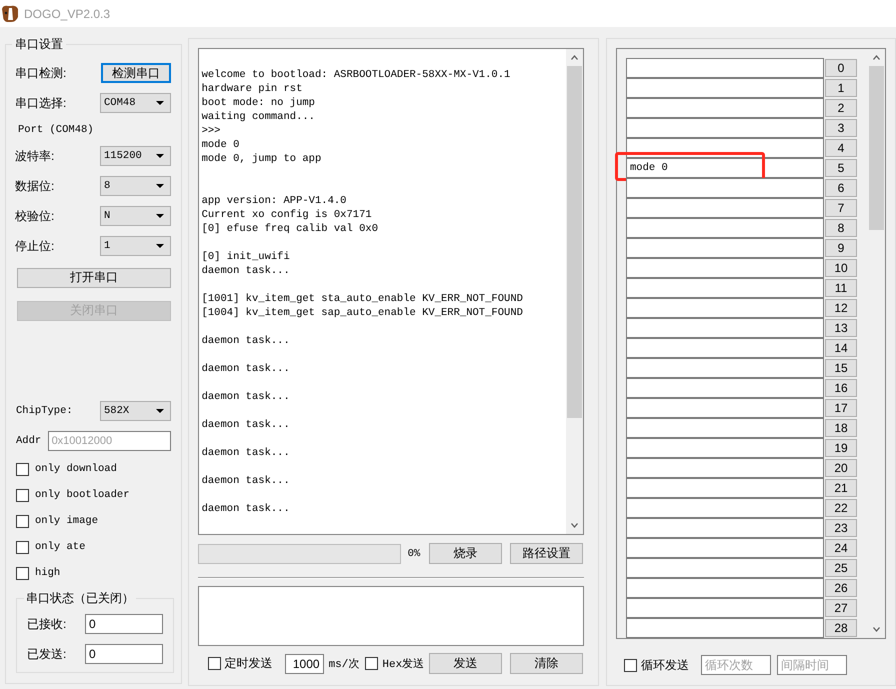 The image size is (896, 689). What do you see at coordinates (841, 88) in the screenshot?
I see `send-button: 1` at bounding box center [841, 88].